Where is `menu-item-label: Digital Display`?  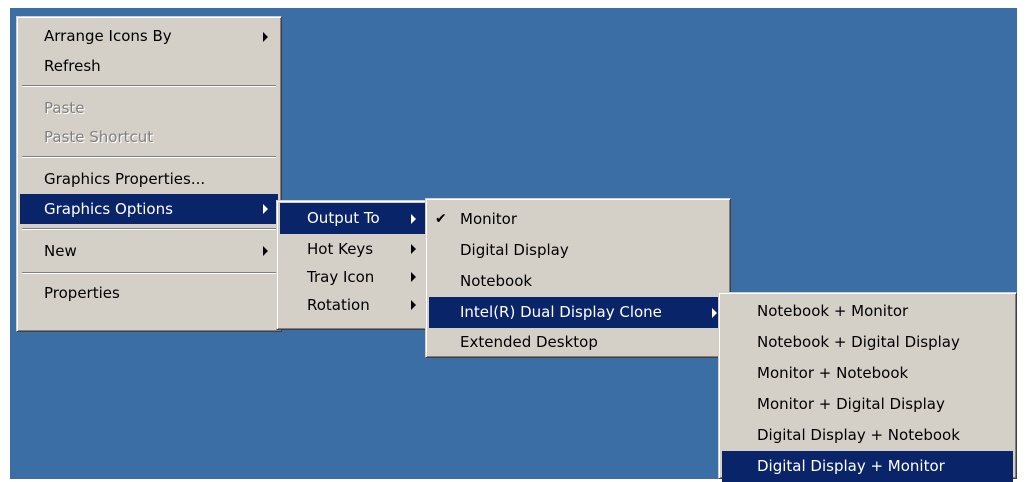
menu-item-label: Digital Display is located at coordinates (514, 250).